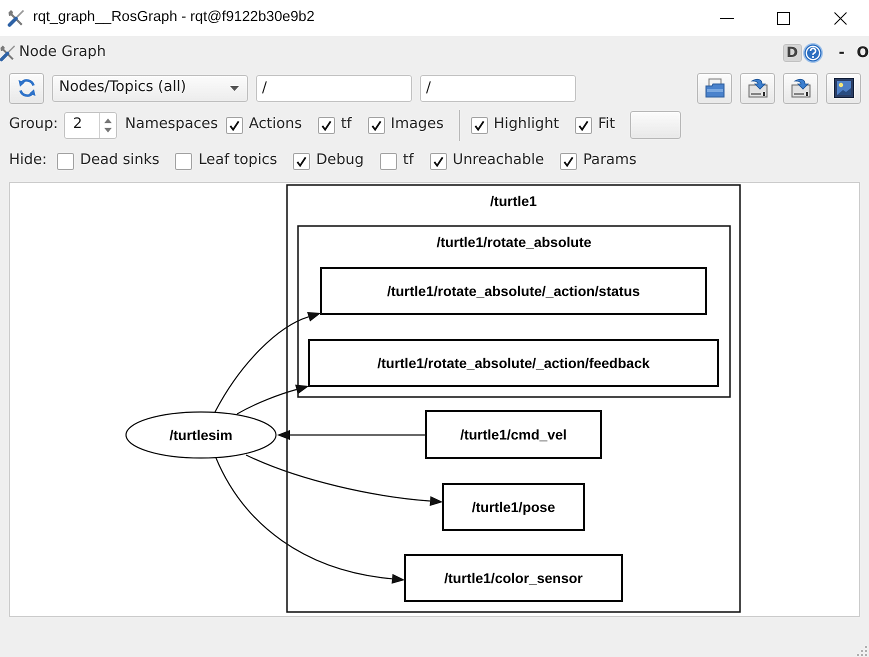  Describe the element at coordinates (783, 18) in the screenshot. I see `maximize-icon` at that location.